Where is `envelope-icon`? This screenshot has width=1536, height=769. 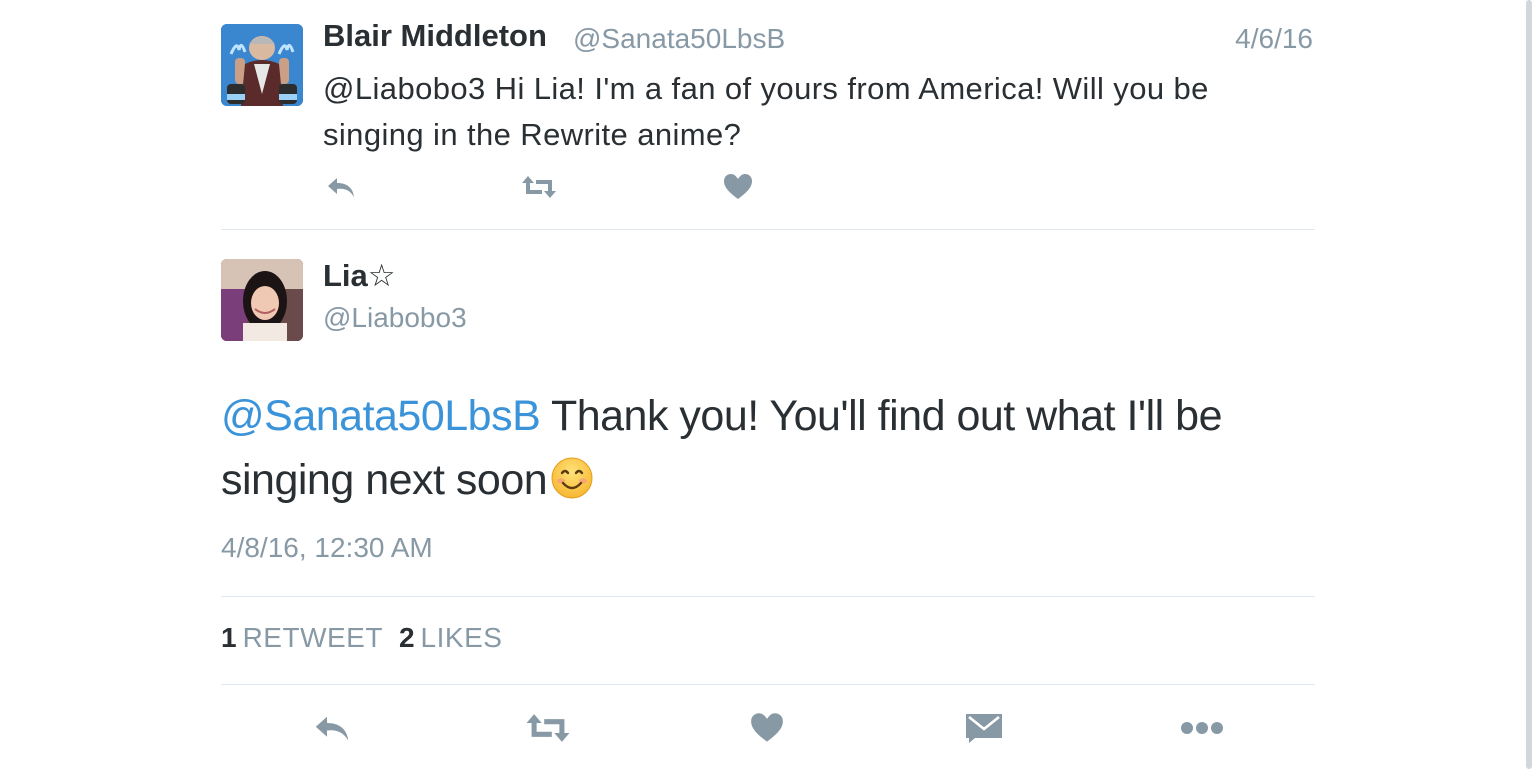
envelope-icon is located at coordinates (984, 728).